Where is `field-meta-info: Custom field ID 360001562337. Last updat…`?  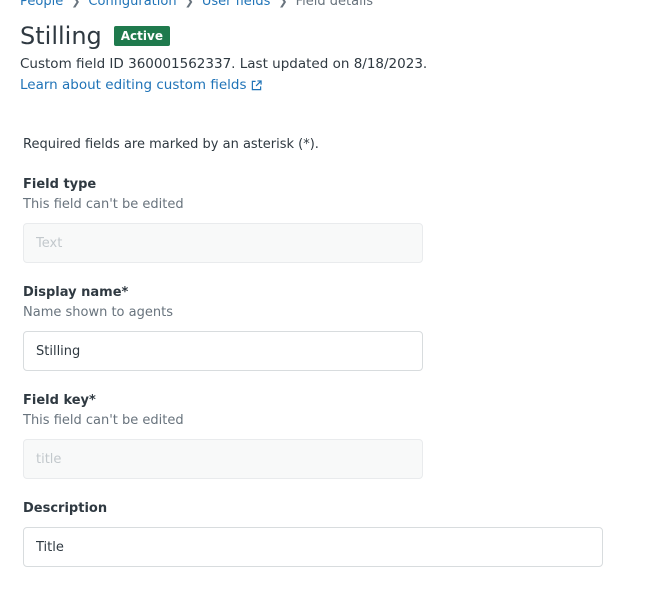 field-meta-info: Custom field ID 360001562337. Last updat… is located at coordinates (224, 64).